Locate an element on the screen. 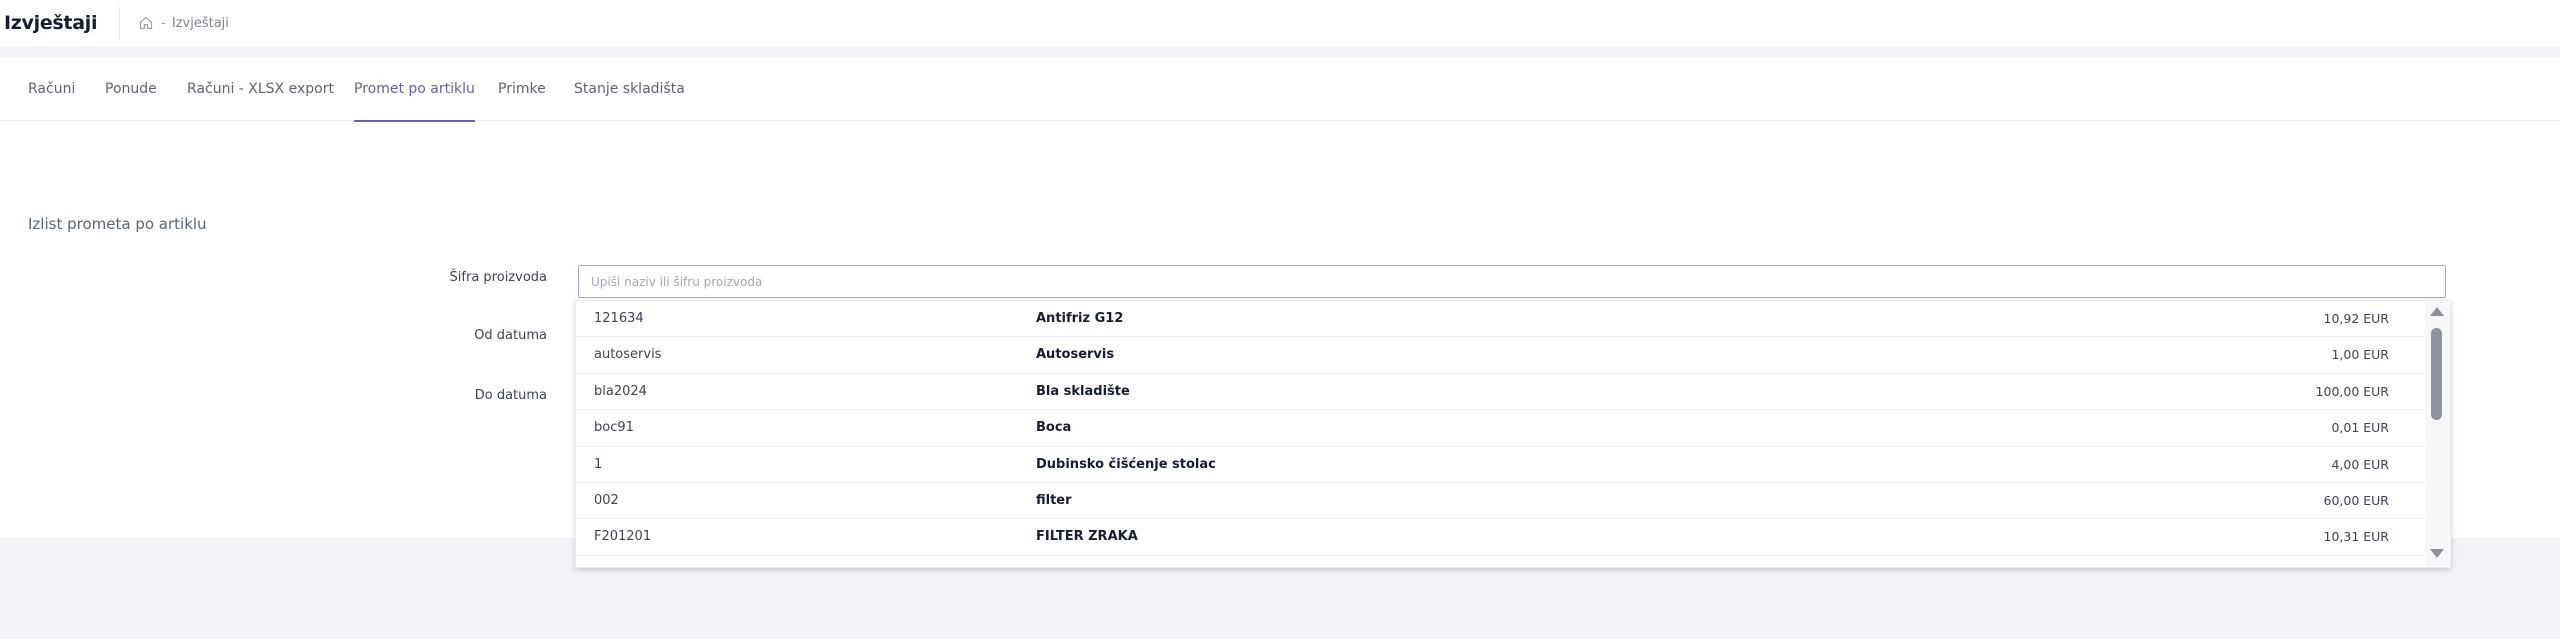  tab-ponude: Ponude is located at coordinates (131, 89).